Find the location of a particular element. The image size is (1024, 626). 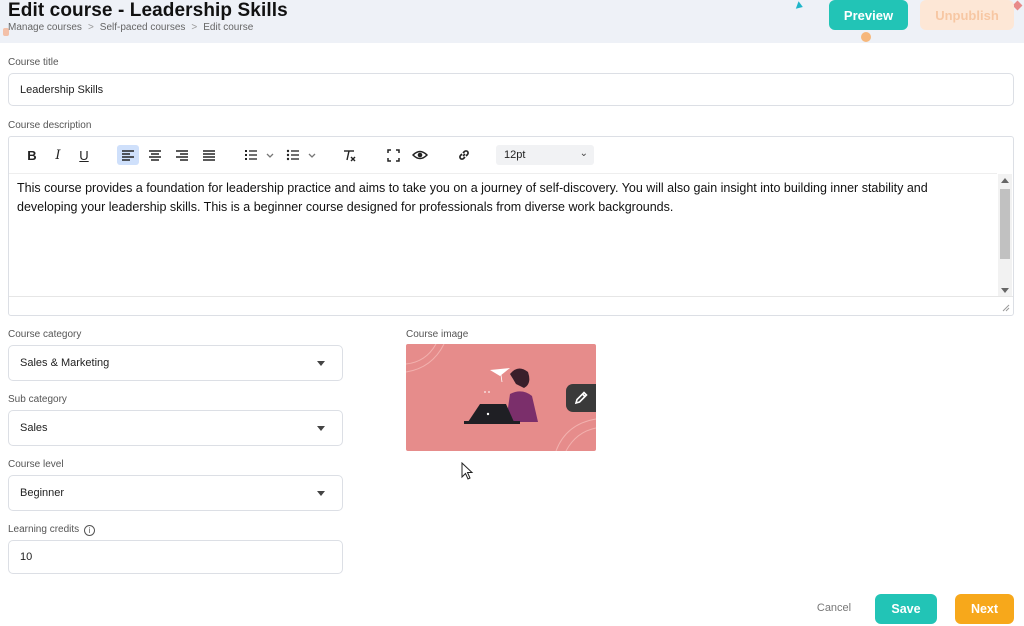

learning-credits-label: Learning credits i is located at coordinates (51, 530).